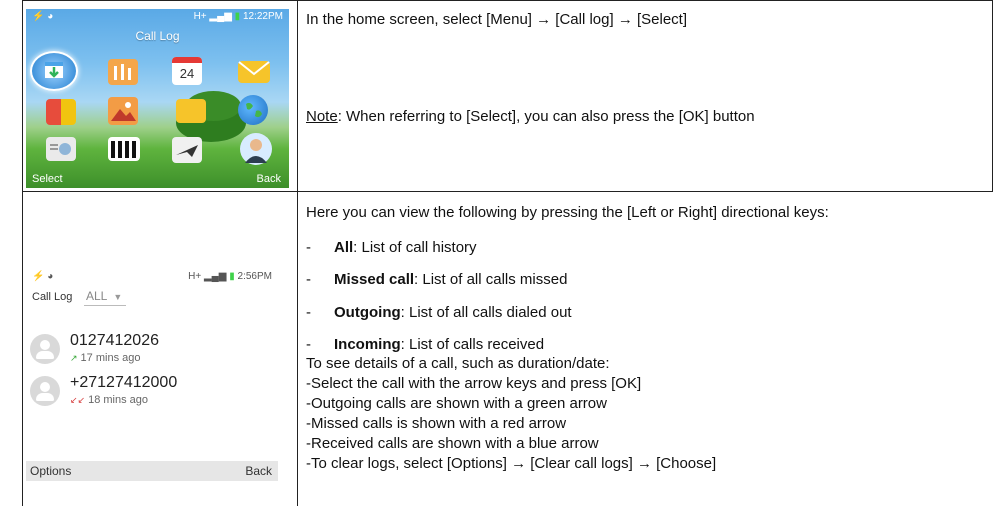  What do you see at coordinates (322, 116) in the screenshot?
I see `note-label: Note` at bounding box center [322, 116].